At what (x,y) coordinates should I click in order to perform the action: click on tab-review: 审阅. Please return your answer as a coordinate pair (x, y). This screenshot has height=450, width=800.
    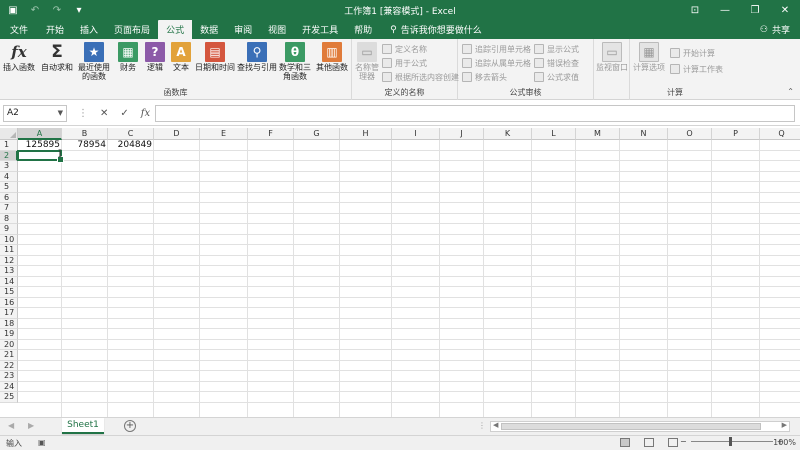
    Looking at the image, I should click on (243, 29).